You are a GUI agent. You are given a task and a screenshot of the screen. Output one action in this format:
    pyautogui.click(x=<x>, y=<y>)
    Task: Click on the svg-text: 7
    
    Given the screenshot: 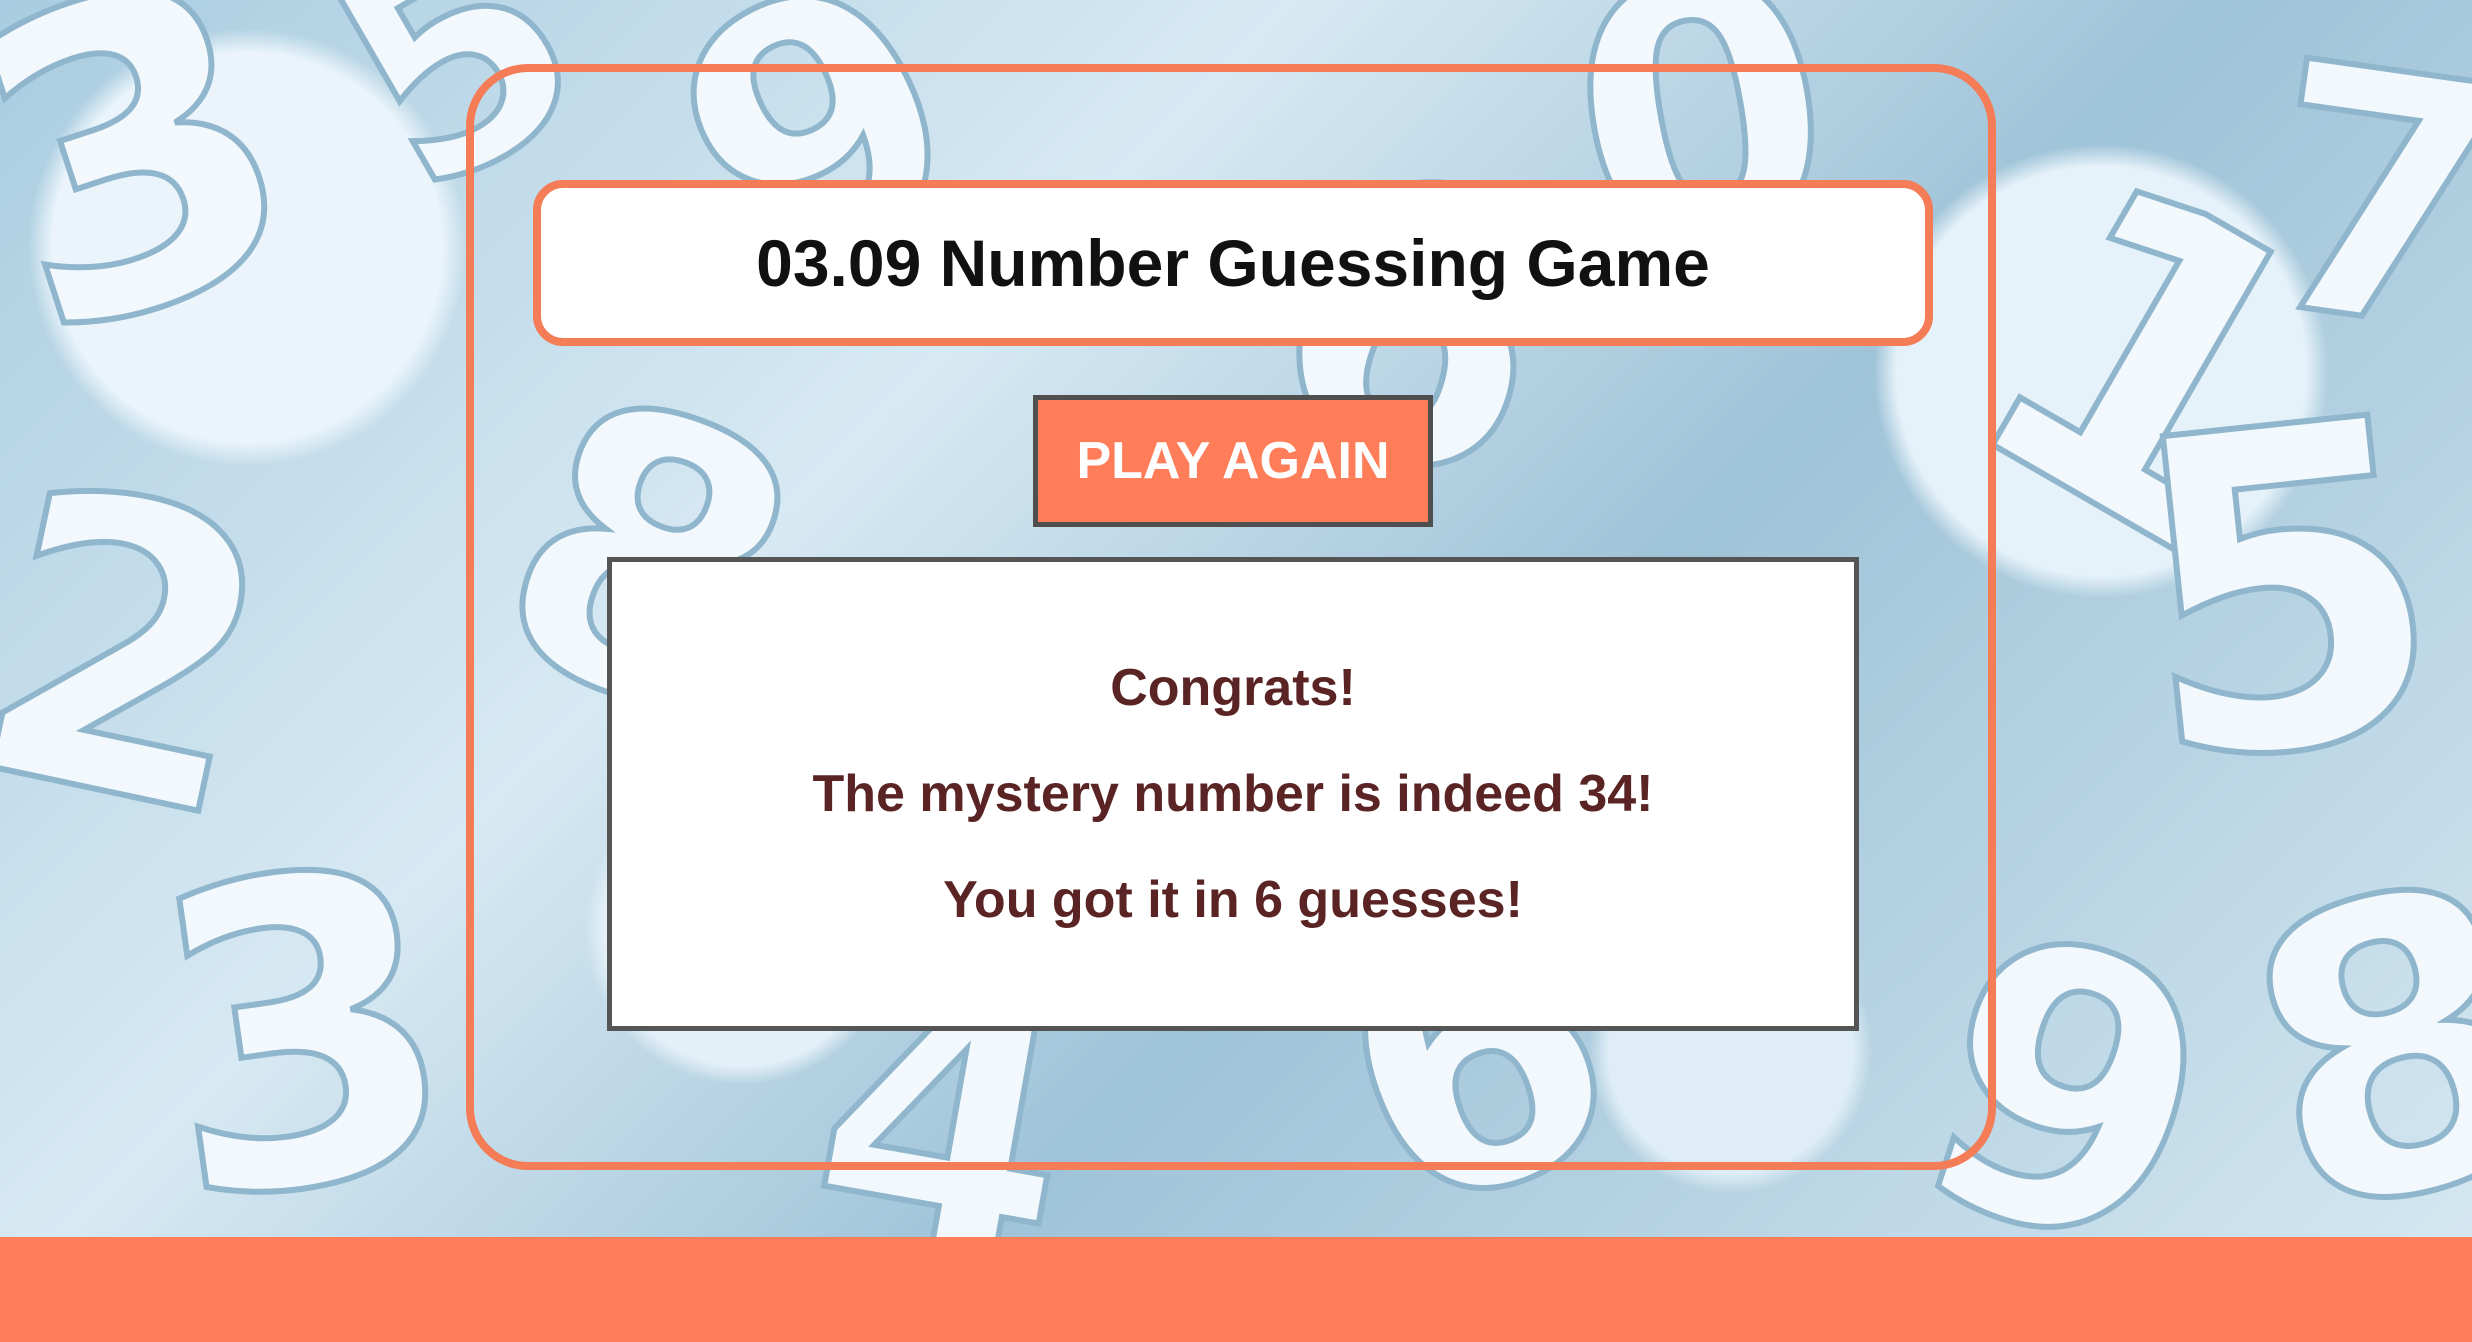 What is the action you would take?
    pyautogui.click(x=2355, y=206)
    